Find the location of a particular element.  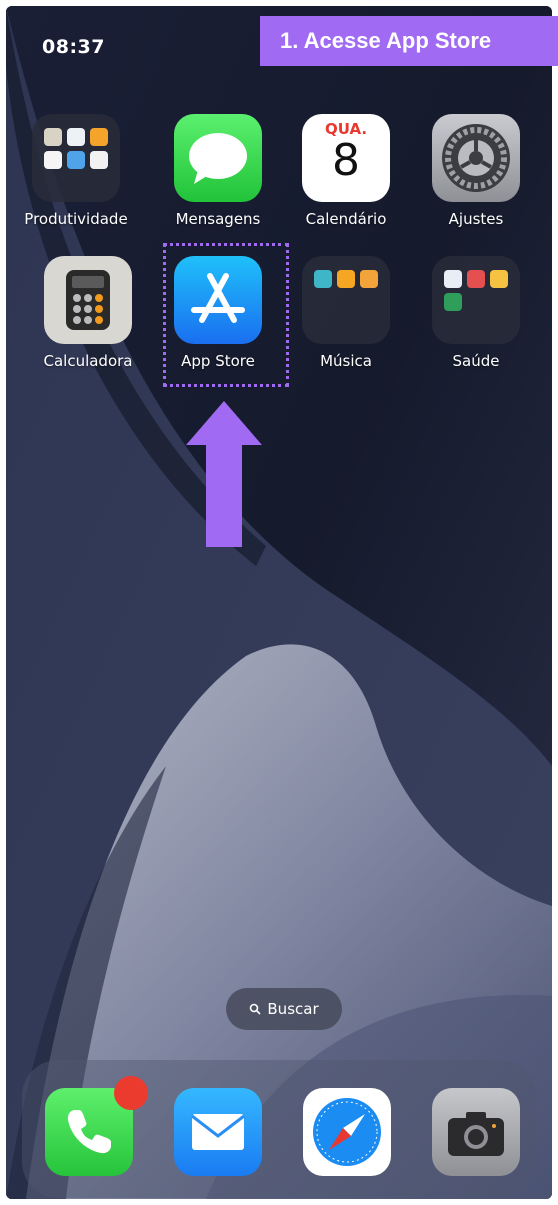

calendar-icon: QUA. 8 is located at coordinates (346, 158).